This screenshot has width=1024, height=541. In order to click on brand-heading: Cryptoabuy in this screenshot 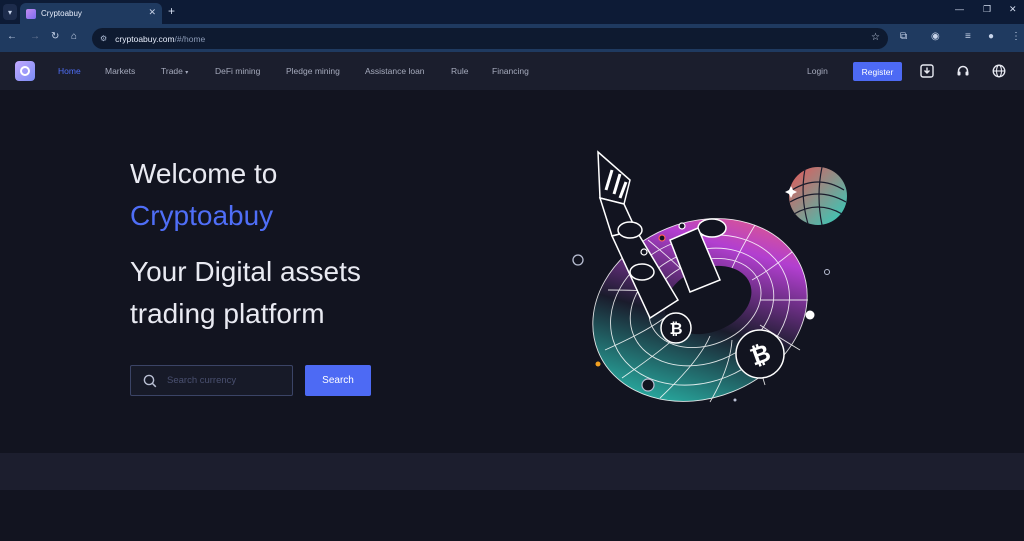, I will do `click(202, 215)`.